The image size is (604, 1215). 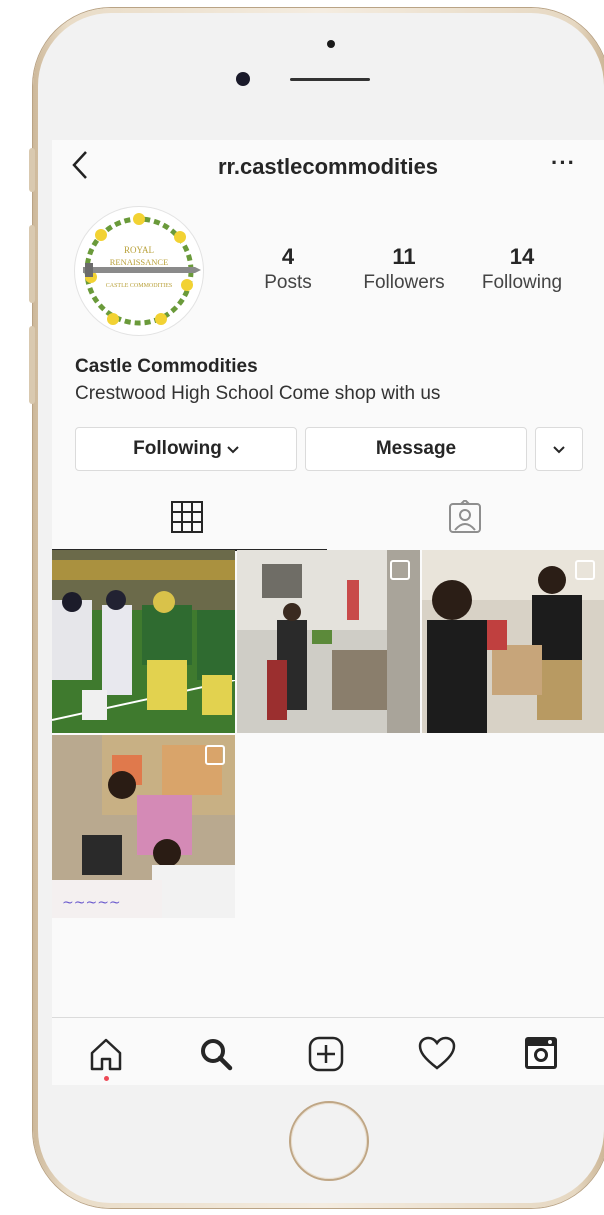 I want to click on tab-grid, so click(x=187, y=519).